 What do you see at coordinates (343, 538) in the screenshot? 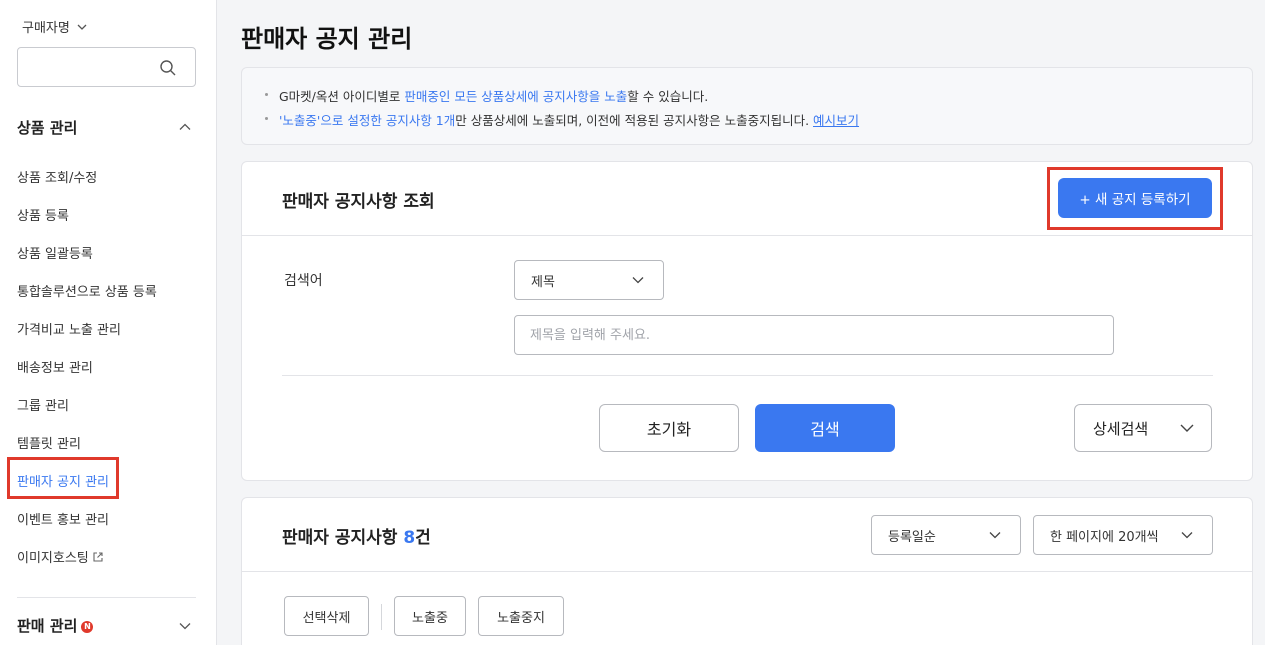
I see `list-title-text: 판매자 공지사항` at bounding box center [343, 538].